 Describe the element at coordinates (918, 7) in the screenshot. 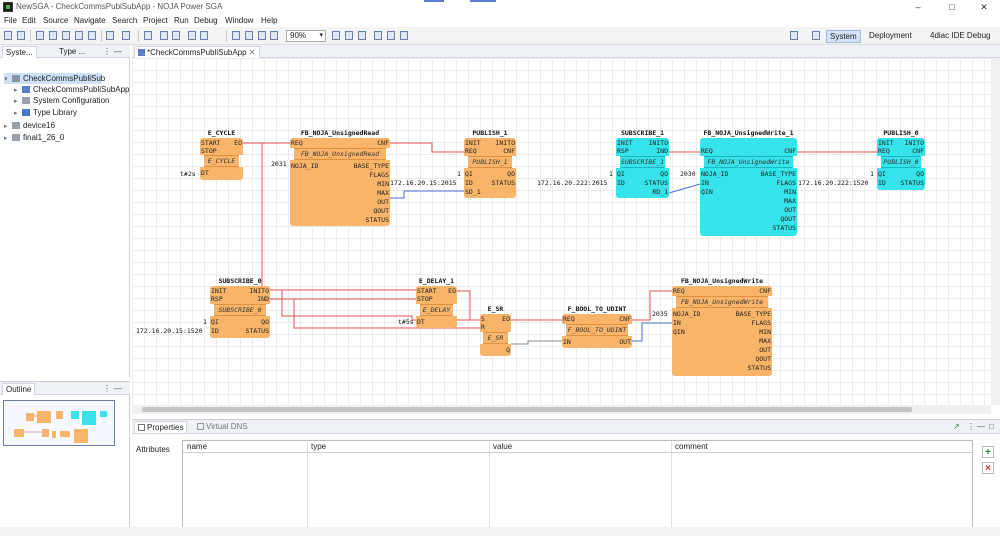

I see `minimize-icon: –` at that location.